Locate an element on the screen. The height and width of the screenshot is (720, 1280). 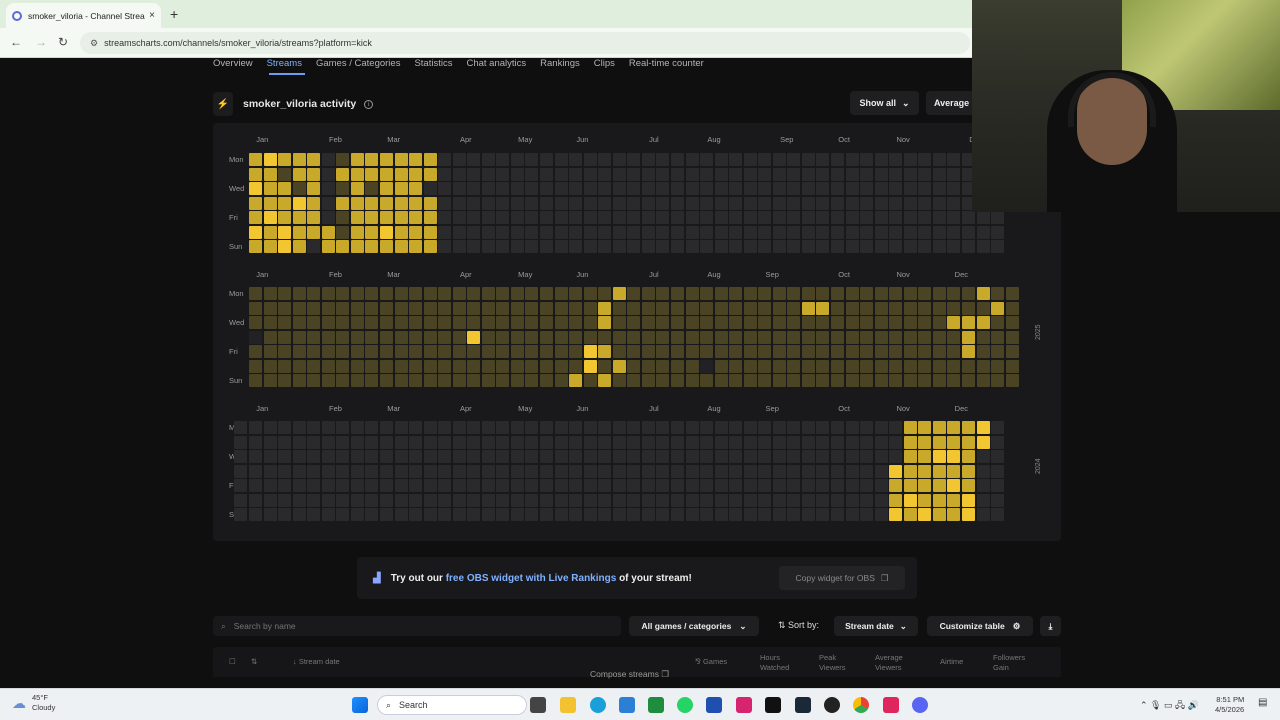
instagram-icon is located at coordinates (744, 705).